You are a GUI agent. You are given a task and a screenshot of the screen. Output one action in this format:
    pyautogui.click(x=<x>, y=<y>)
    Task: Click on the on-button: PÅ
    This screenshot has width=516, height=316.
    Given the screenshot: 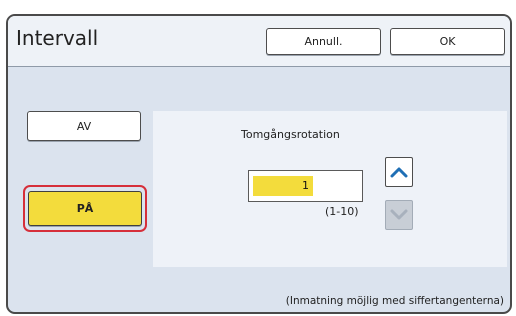 What is the action you would take?
    pyautogui.click(x=85, y=208)
    